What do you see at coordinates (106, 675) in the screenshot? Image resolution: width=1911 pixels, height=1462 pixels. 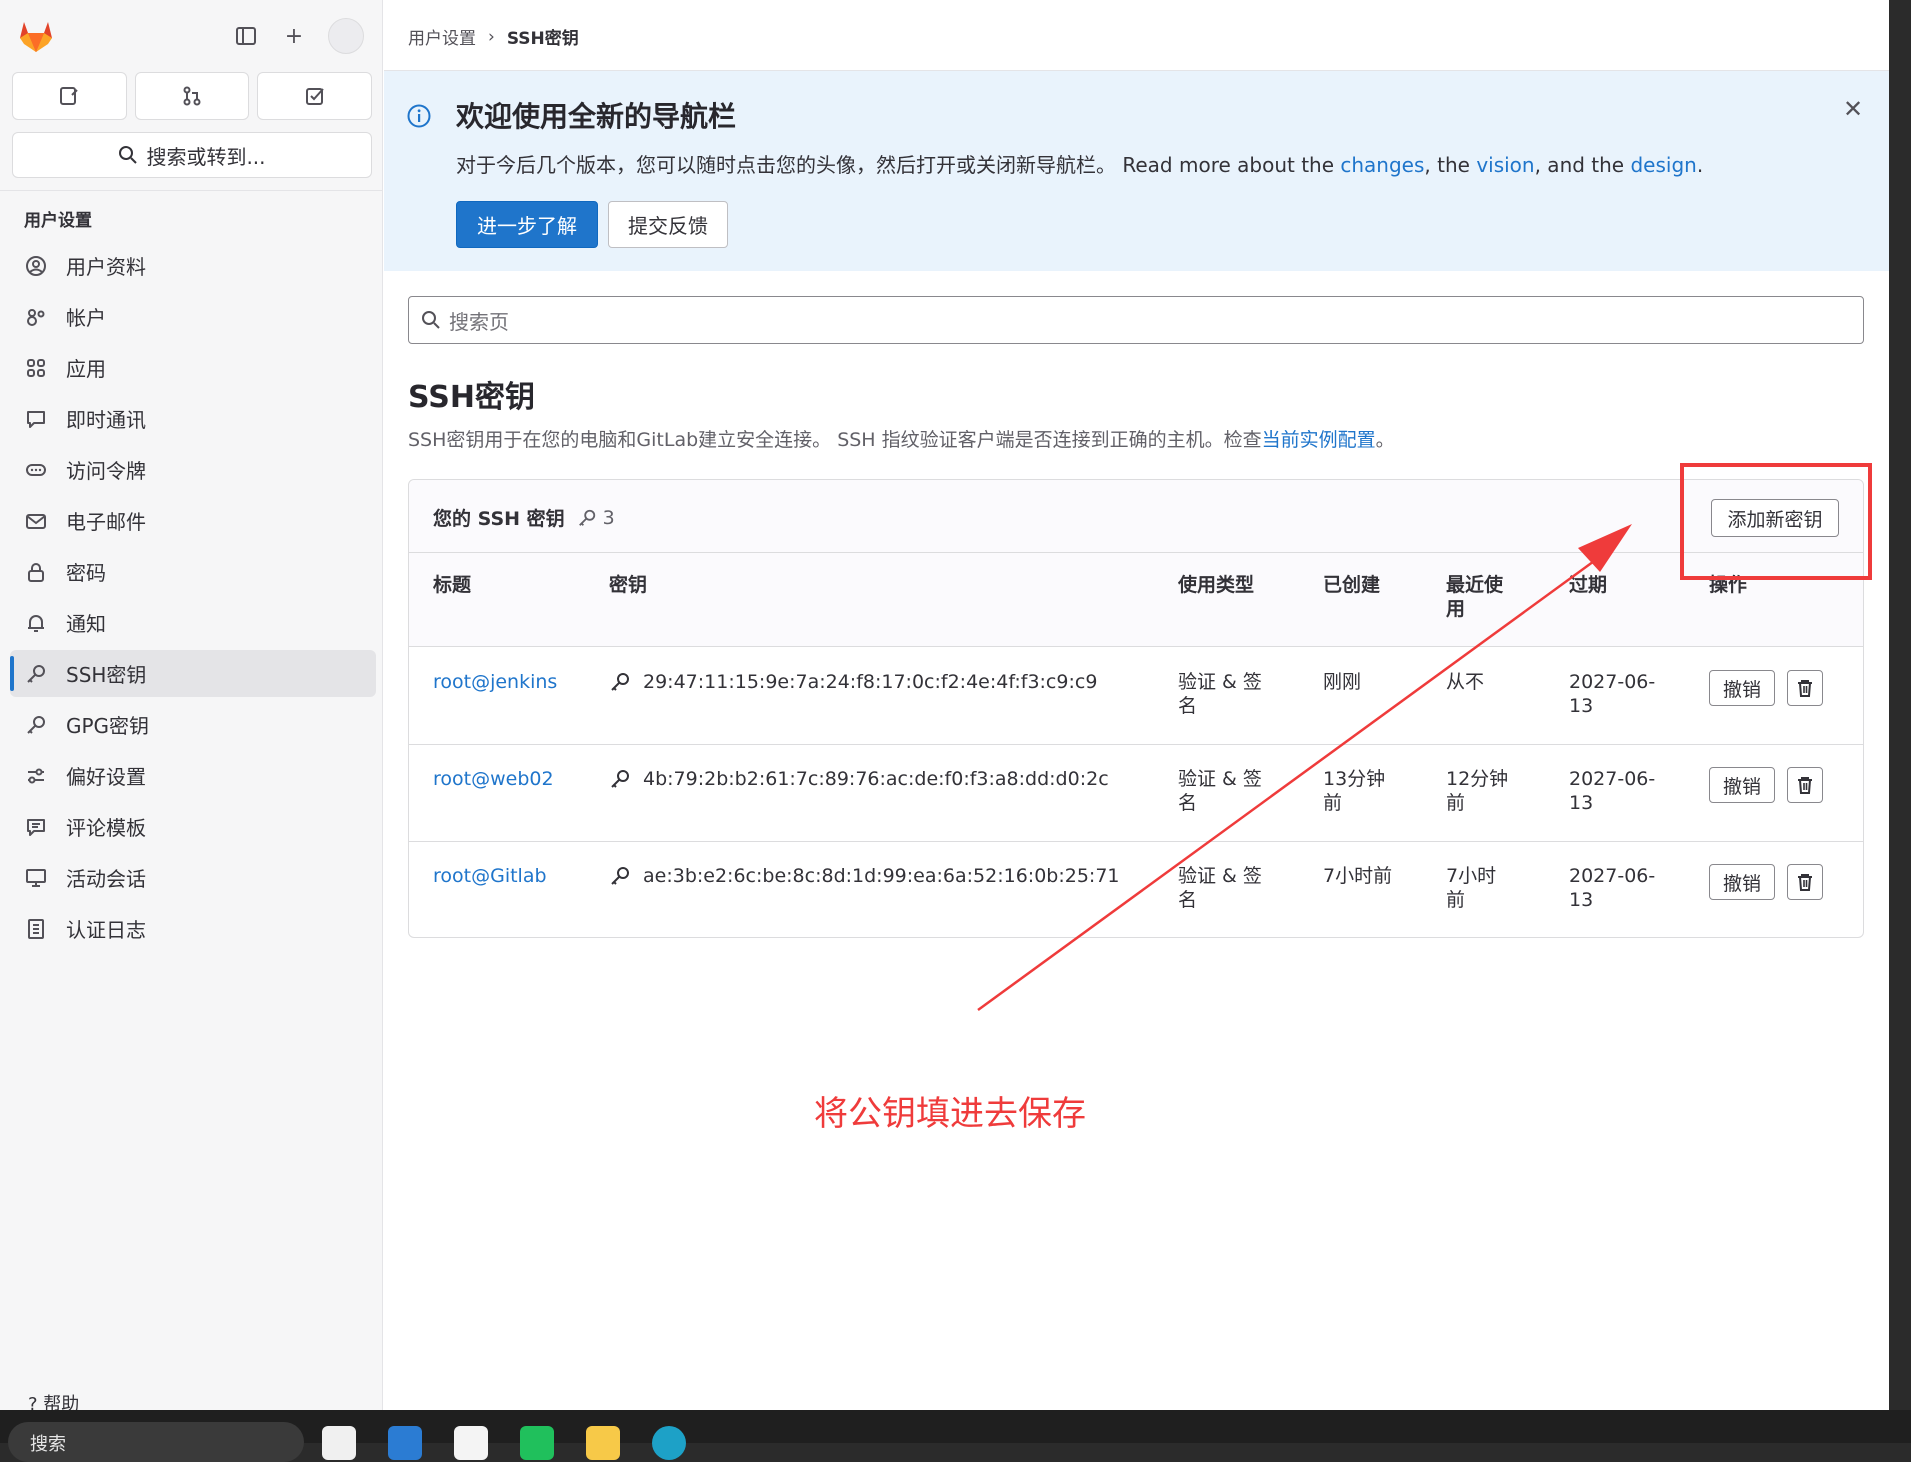 I see `sidebar-item-label: SSH密钥` at bounding box center [106, 675].